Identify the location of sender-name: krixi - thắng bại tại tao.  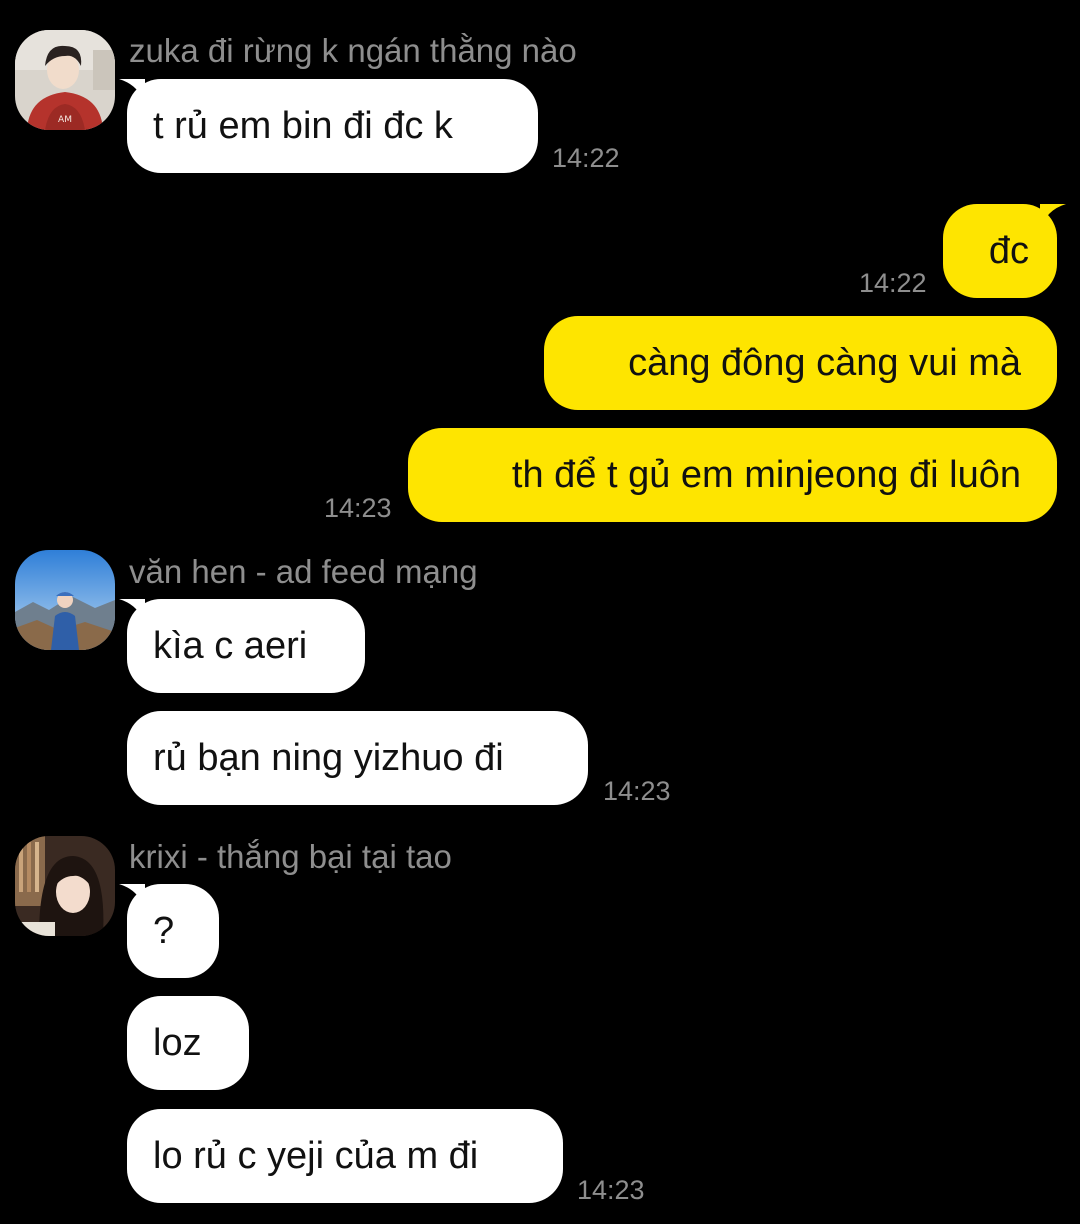
(290, 856).